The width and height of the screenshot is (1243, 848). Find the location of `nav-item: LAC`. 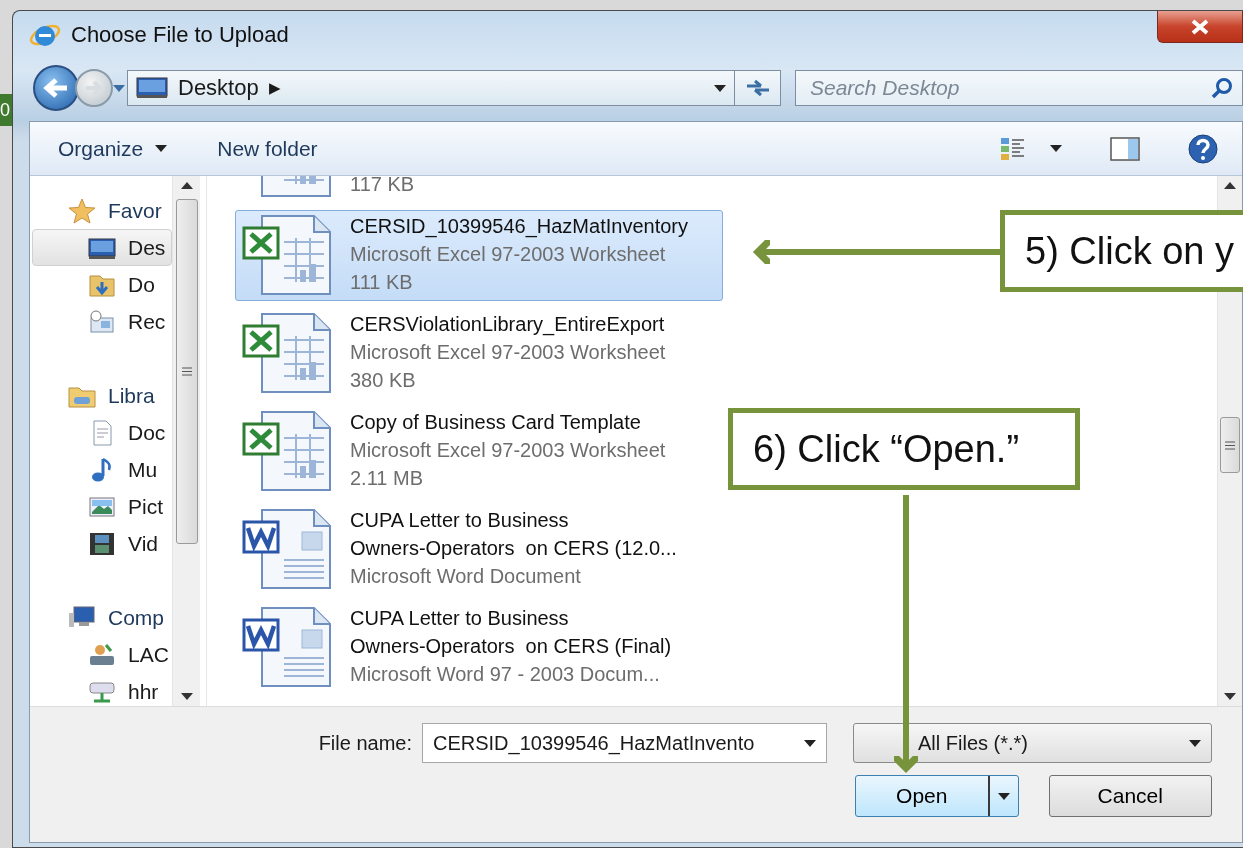

nav-item: LAC is located at coordinates (101, 654).